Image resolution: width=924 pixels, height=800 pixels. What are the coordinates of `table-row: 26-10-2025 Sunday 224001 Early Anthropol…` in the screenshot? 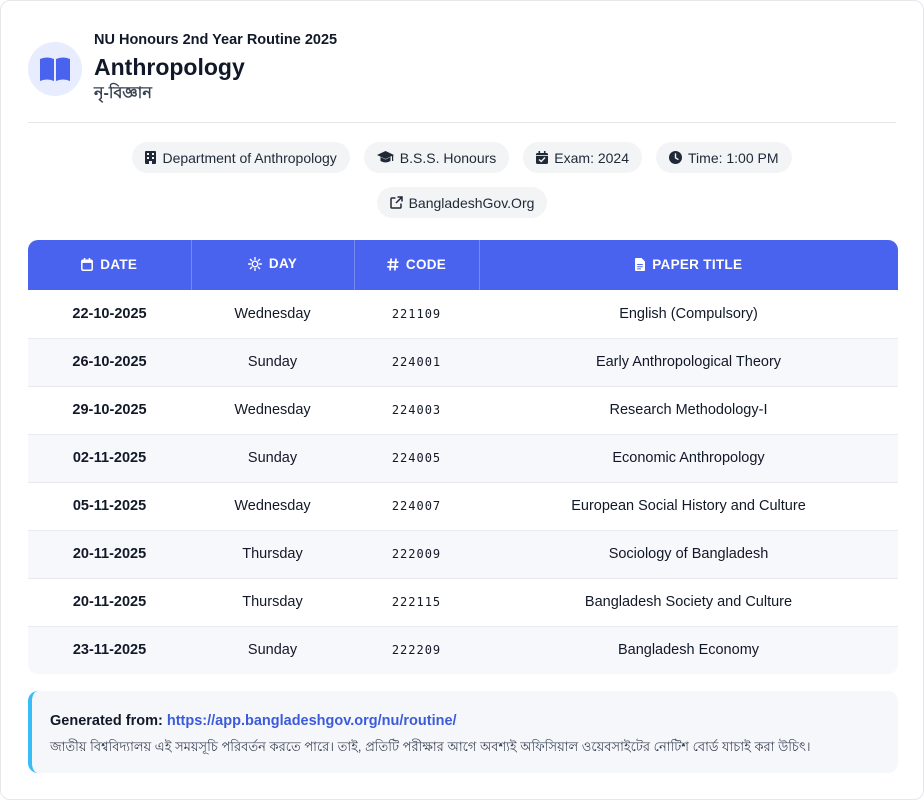 It's located at (463, 362).